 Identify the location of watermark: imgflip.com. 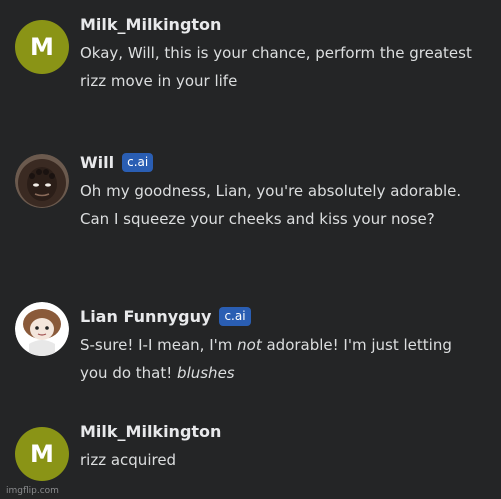
(32, 491).